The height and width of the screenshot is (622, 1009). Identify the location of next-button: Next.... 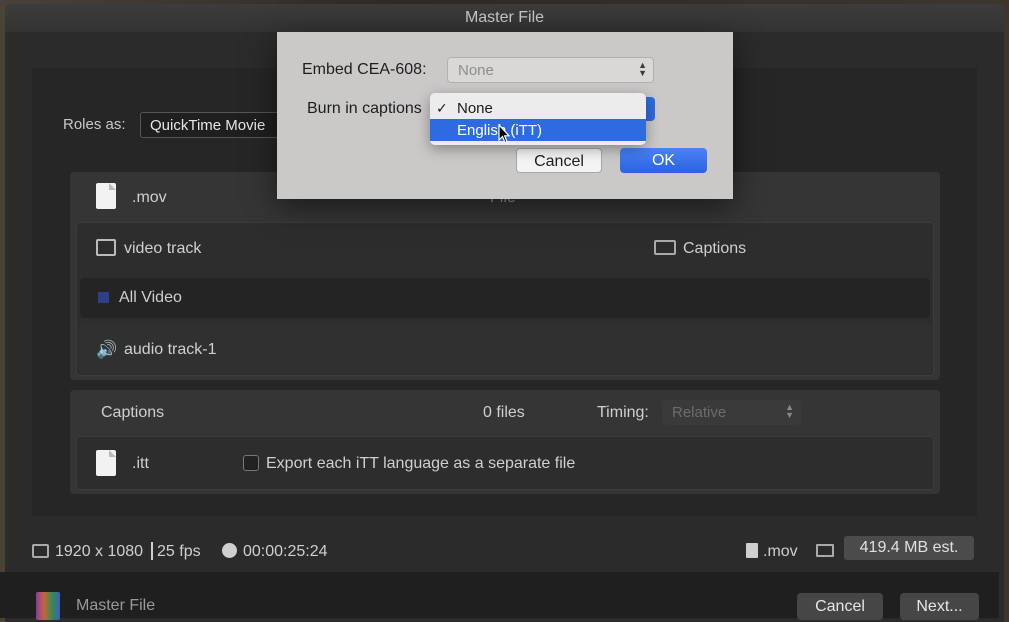
(939, 606).